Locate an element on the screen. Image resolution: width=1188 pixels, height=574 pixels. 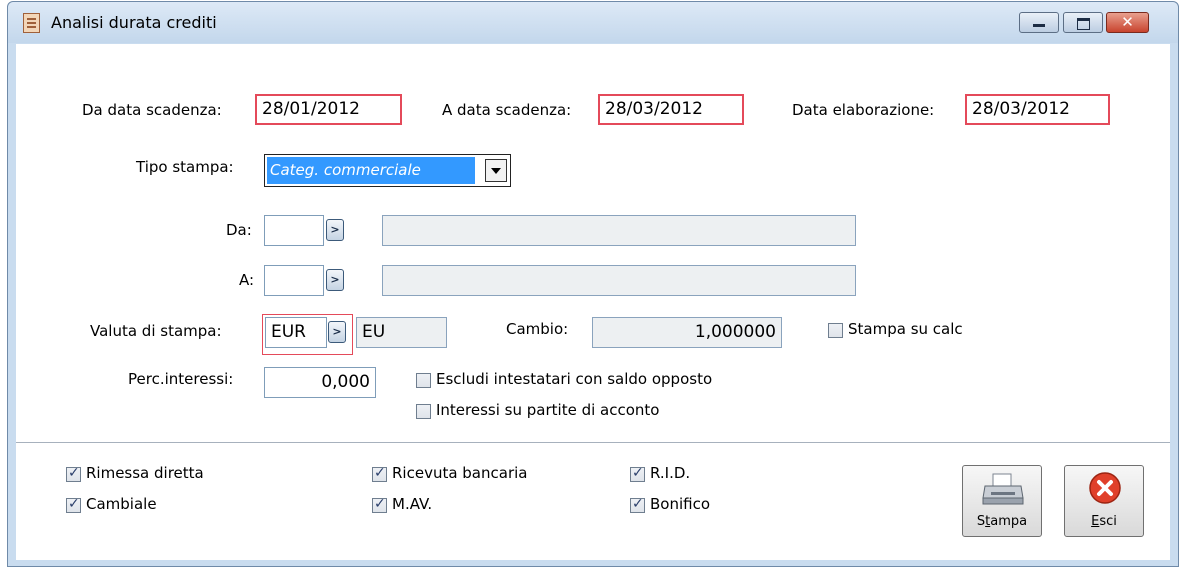
bonifico-label: Bonifico is located at coordinates (680, 504).